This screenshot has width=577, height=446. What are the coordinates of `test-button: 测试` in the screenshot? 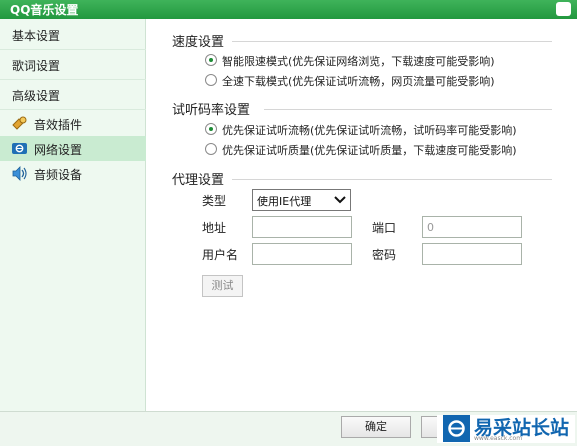 It's located at (222, 286).